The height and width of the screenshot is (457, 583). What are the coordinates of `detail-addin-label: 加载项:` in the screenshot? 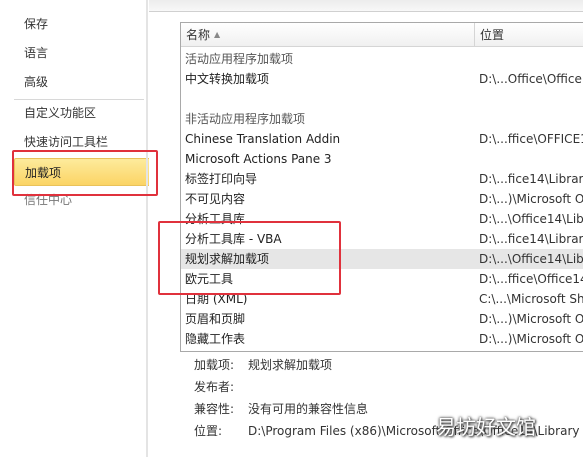 It's located at (214, 365).